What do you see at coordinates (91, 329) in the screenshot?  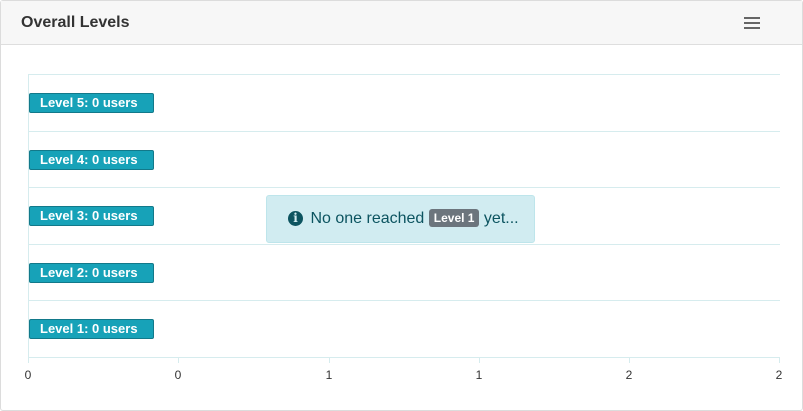 I see `level-1-badge: Level 1: 0 users` at bounding box center [91, 329].